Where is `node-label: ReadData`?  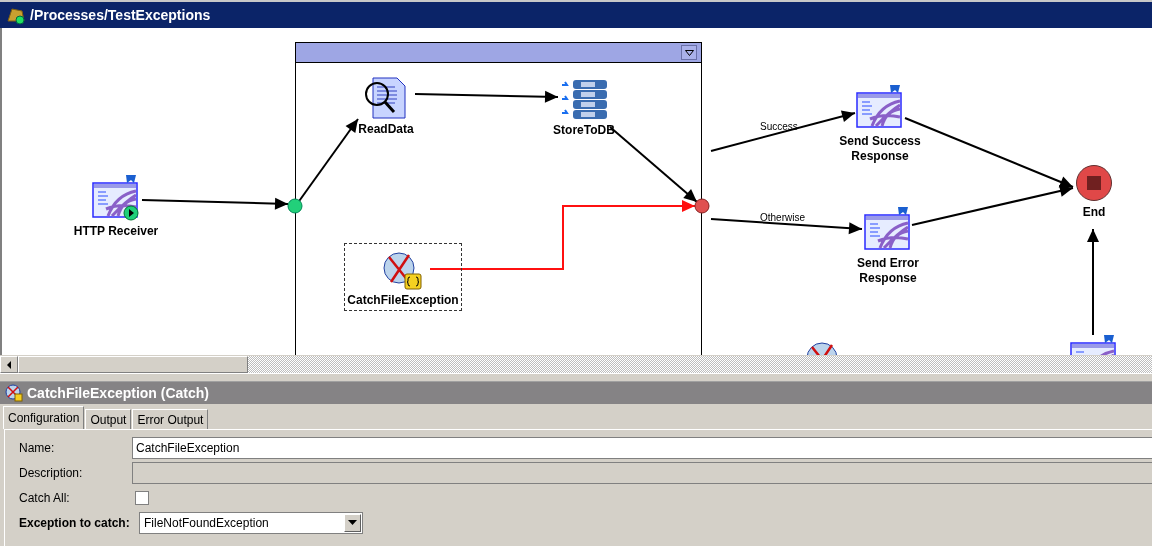 node-label: ReadData is located at coordinates (386, 129).